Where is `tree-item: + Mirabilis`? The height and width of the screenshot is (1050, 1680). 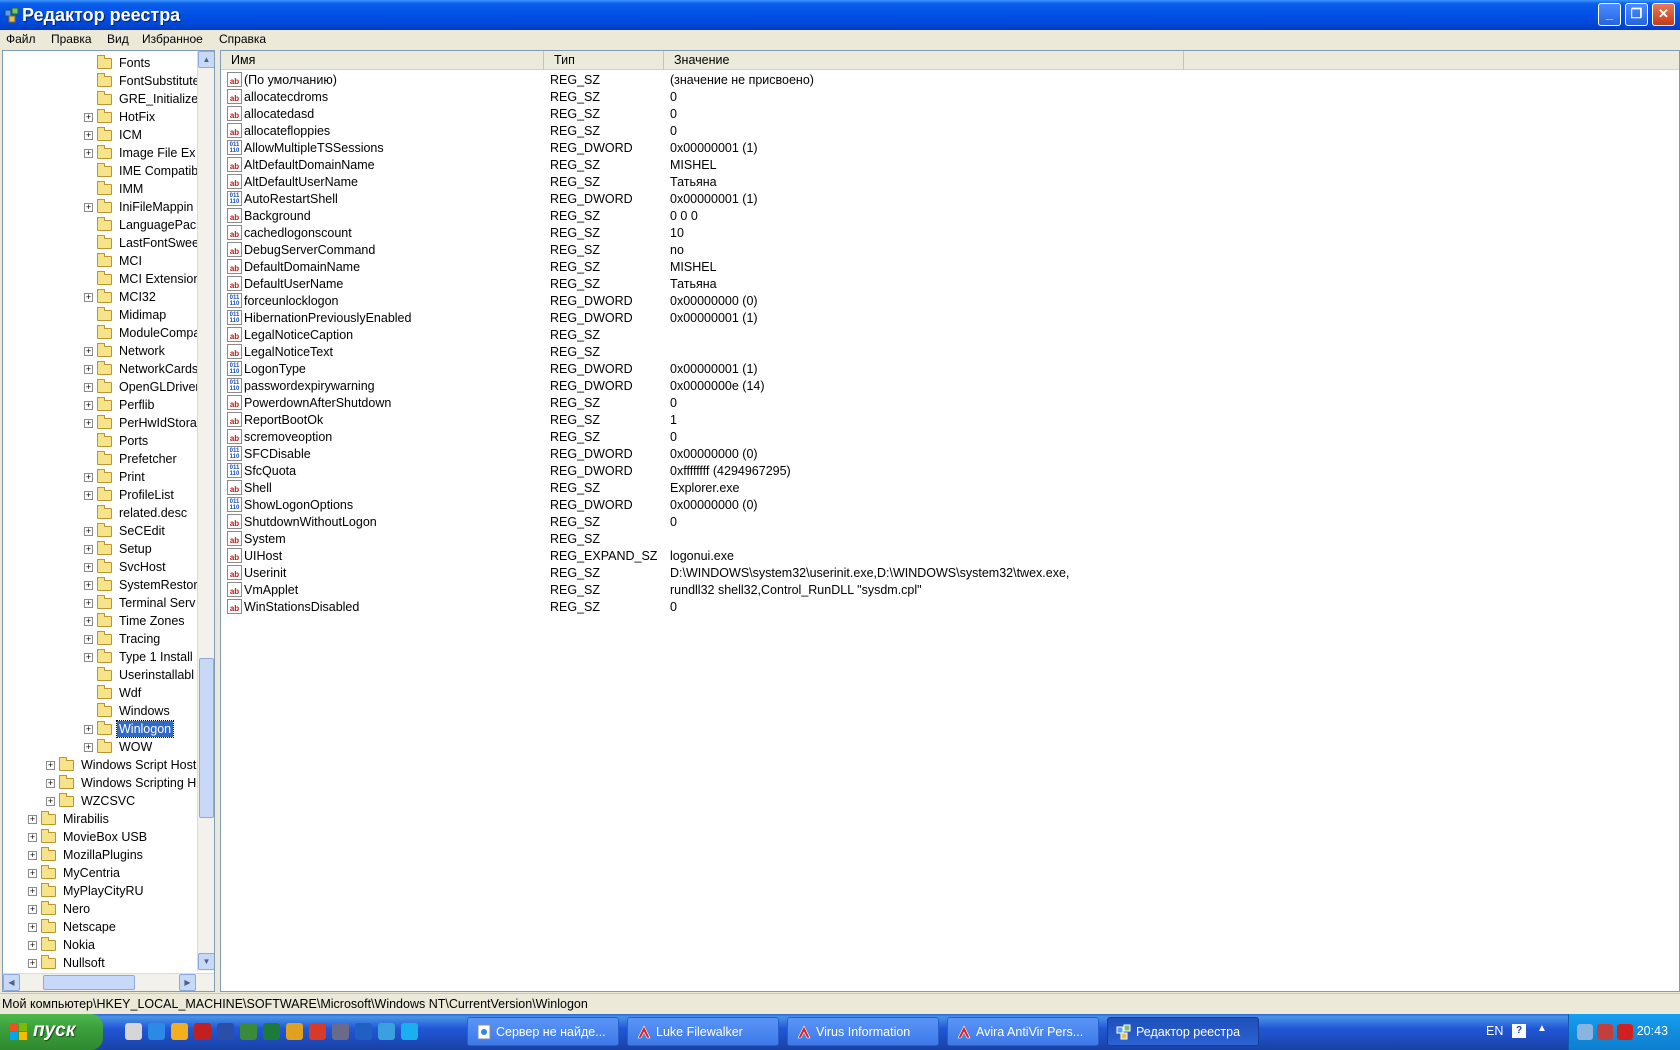
tree-item: + Mirabilis is located at coordinates (100, 820).